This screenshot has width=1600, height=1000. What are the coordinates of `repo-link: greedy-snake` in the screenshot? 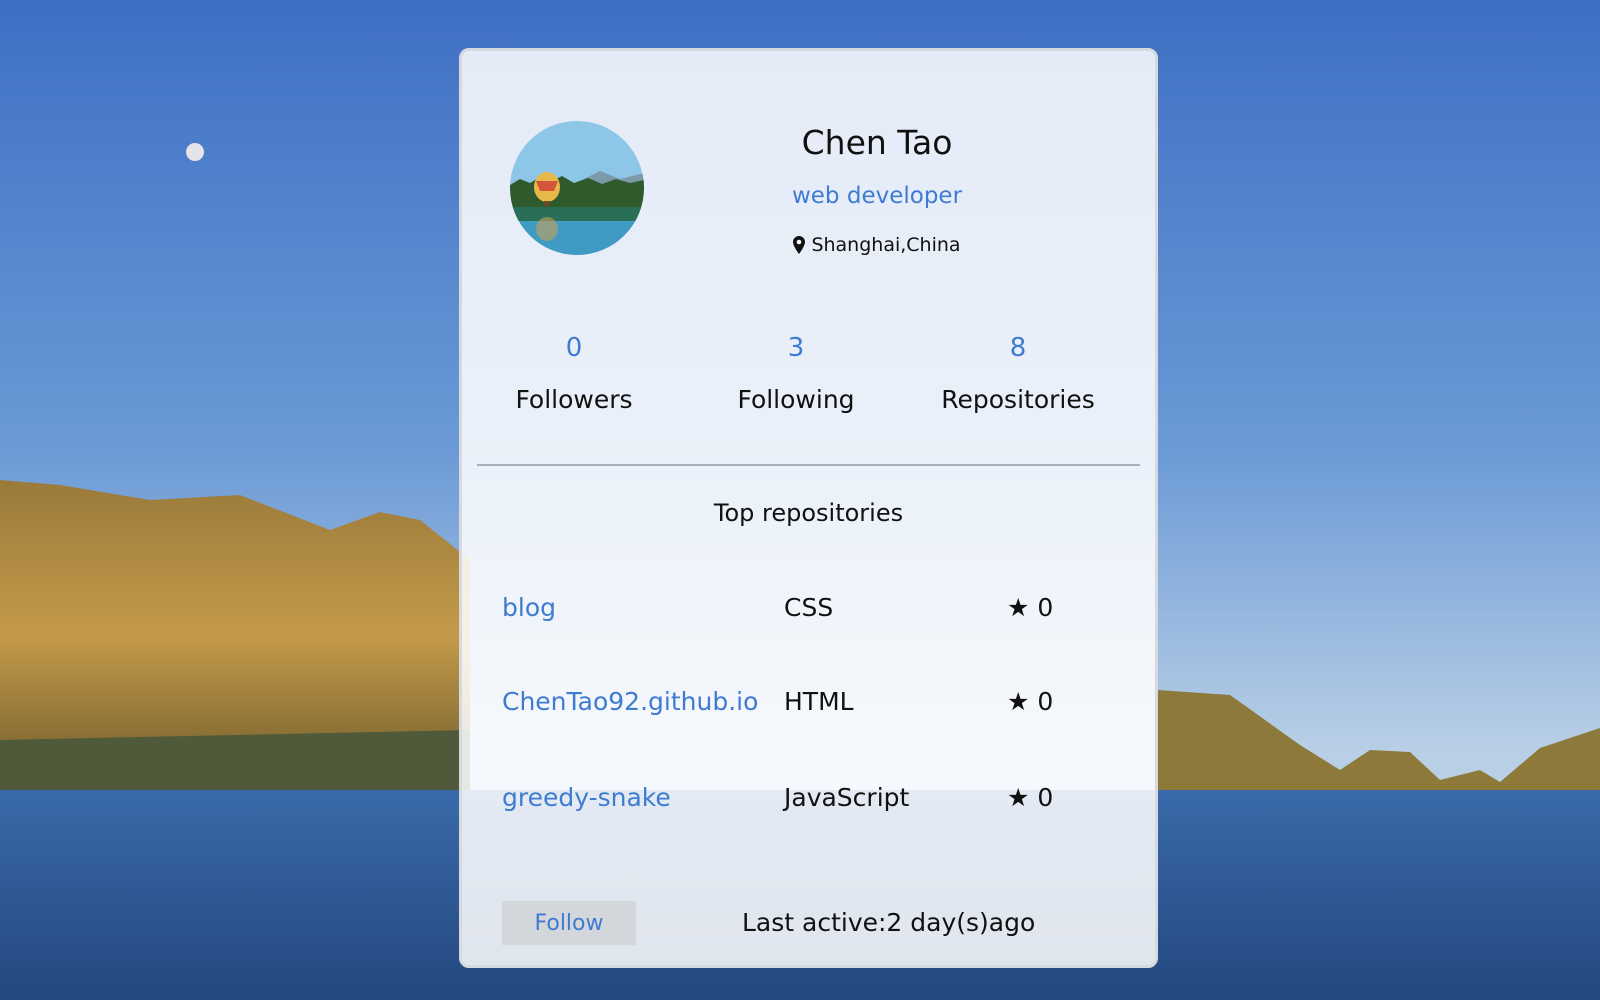 It's located at (586, 797).